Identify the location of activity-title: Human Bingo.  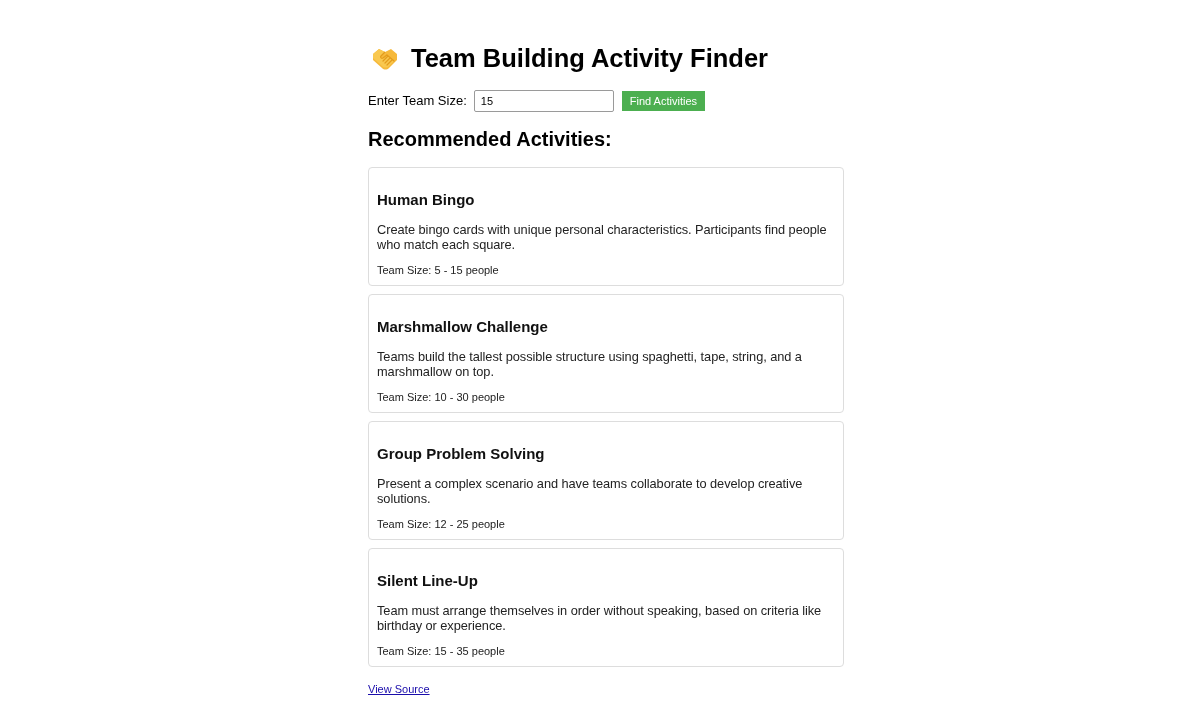
(426, 200).